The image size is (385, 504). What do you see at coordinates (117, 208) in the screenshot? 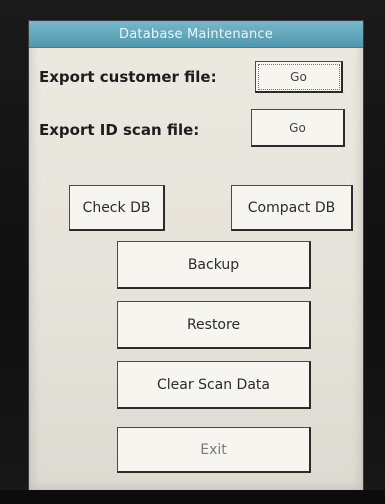
I see `check-db-button: Check DB` at bounding box center [117, 208].